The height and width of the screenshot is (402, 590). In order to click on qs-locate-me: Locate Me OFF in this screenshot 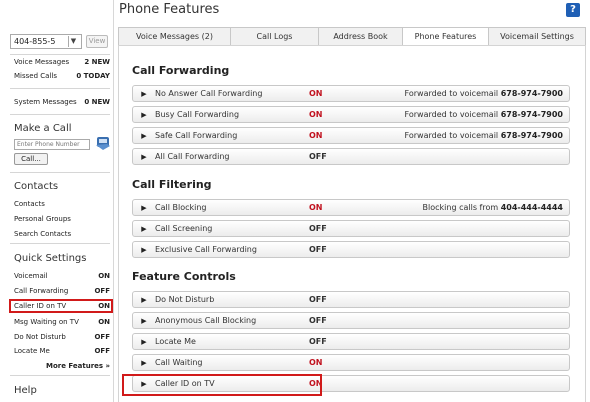, I will do `click(62, 351)`.